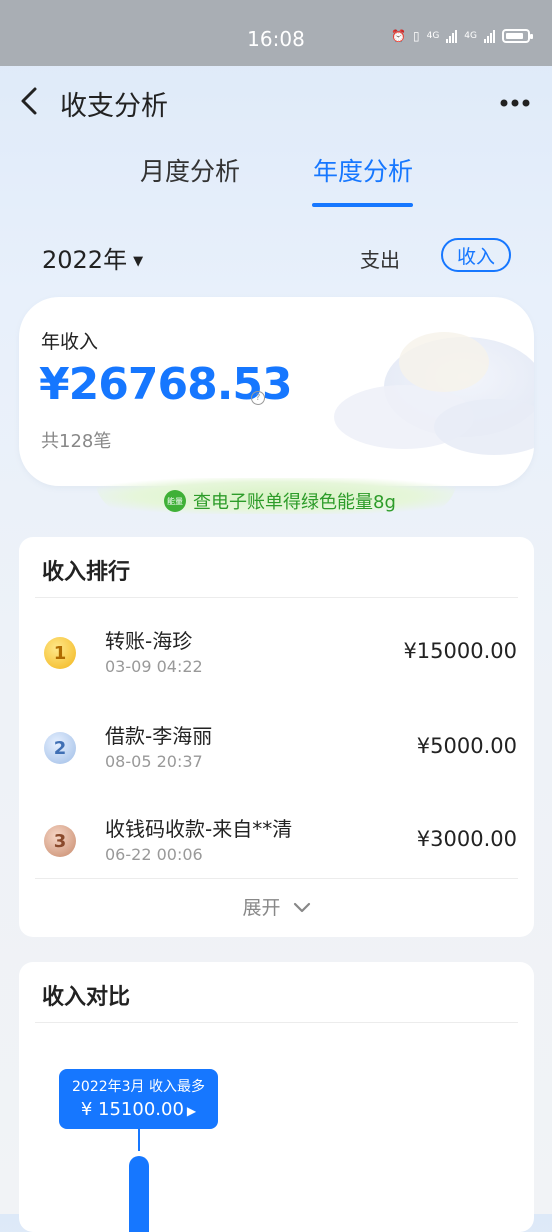  What do you see at coordinates (159, 736) in the screenshot?
I see `ranking-item-name: 借款-李海丽` at bounding box center [159, 736].